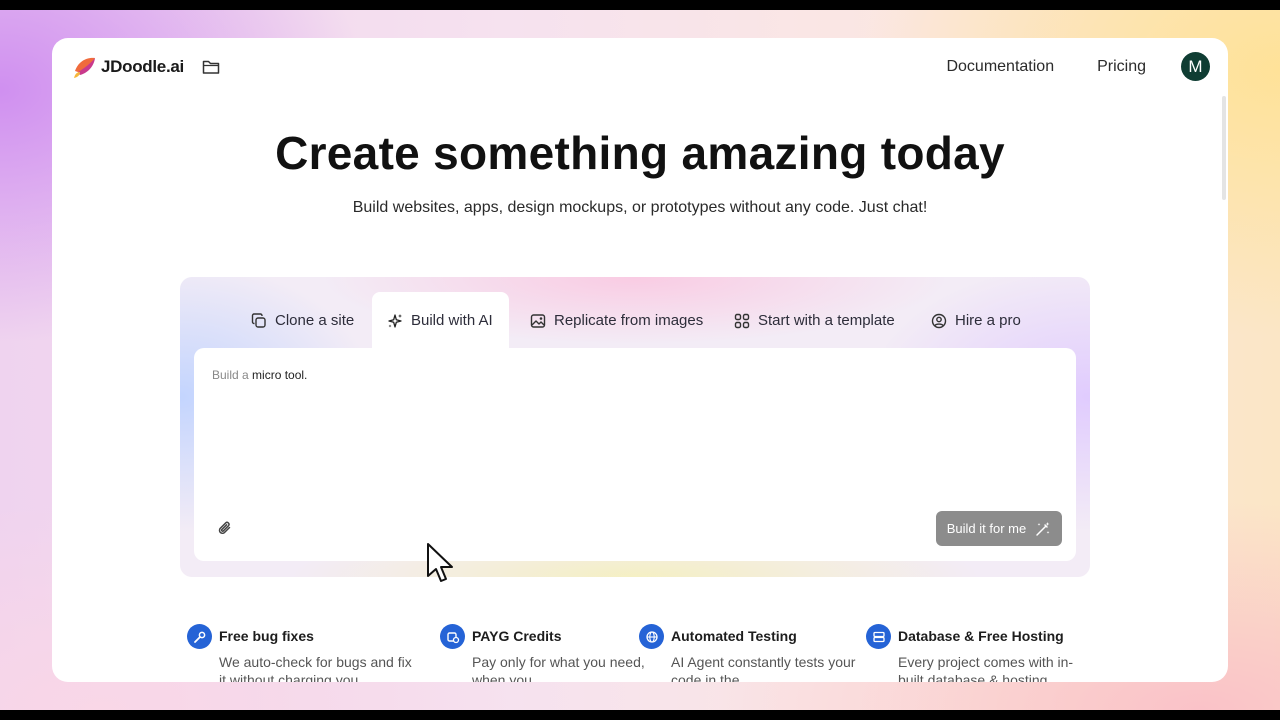 This screenshot has height=720, width=1280. I want to click on logo-text: JDoodle.ai, so click(142, 66).